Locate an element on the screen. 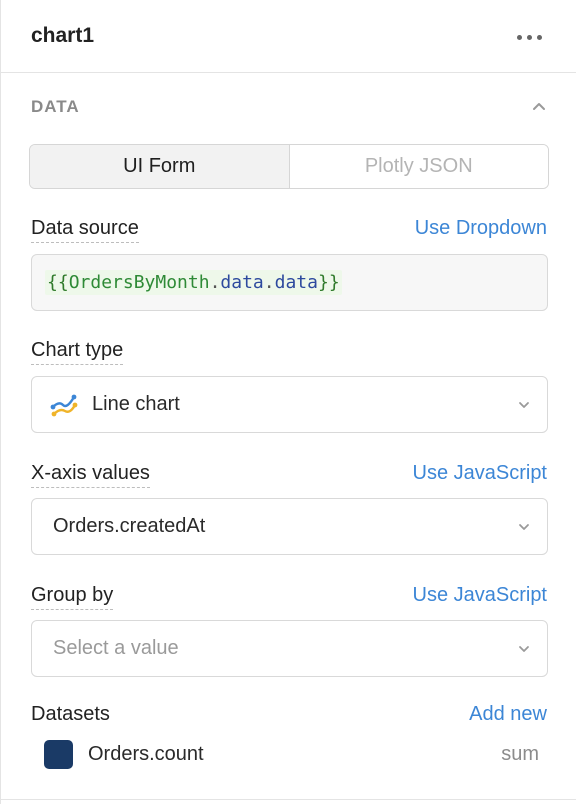  ellipsis-icon is located at coordinates (530, 37).